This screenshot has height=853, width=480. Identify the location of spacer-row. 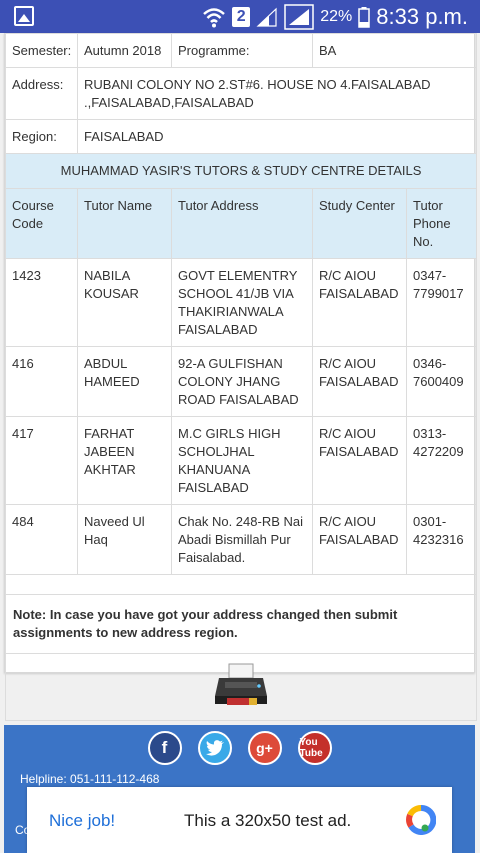
(241, 584).